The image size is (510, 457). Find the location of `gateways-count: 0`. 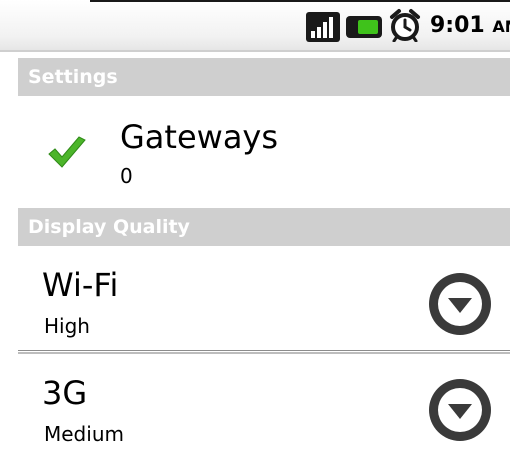

gateways-count: 0 is located at coordinates (126, 176).